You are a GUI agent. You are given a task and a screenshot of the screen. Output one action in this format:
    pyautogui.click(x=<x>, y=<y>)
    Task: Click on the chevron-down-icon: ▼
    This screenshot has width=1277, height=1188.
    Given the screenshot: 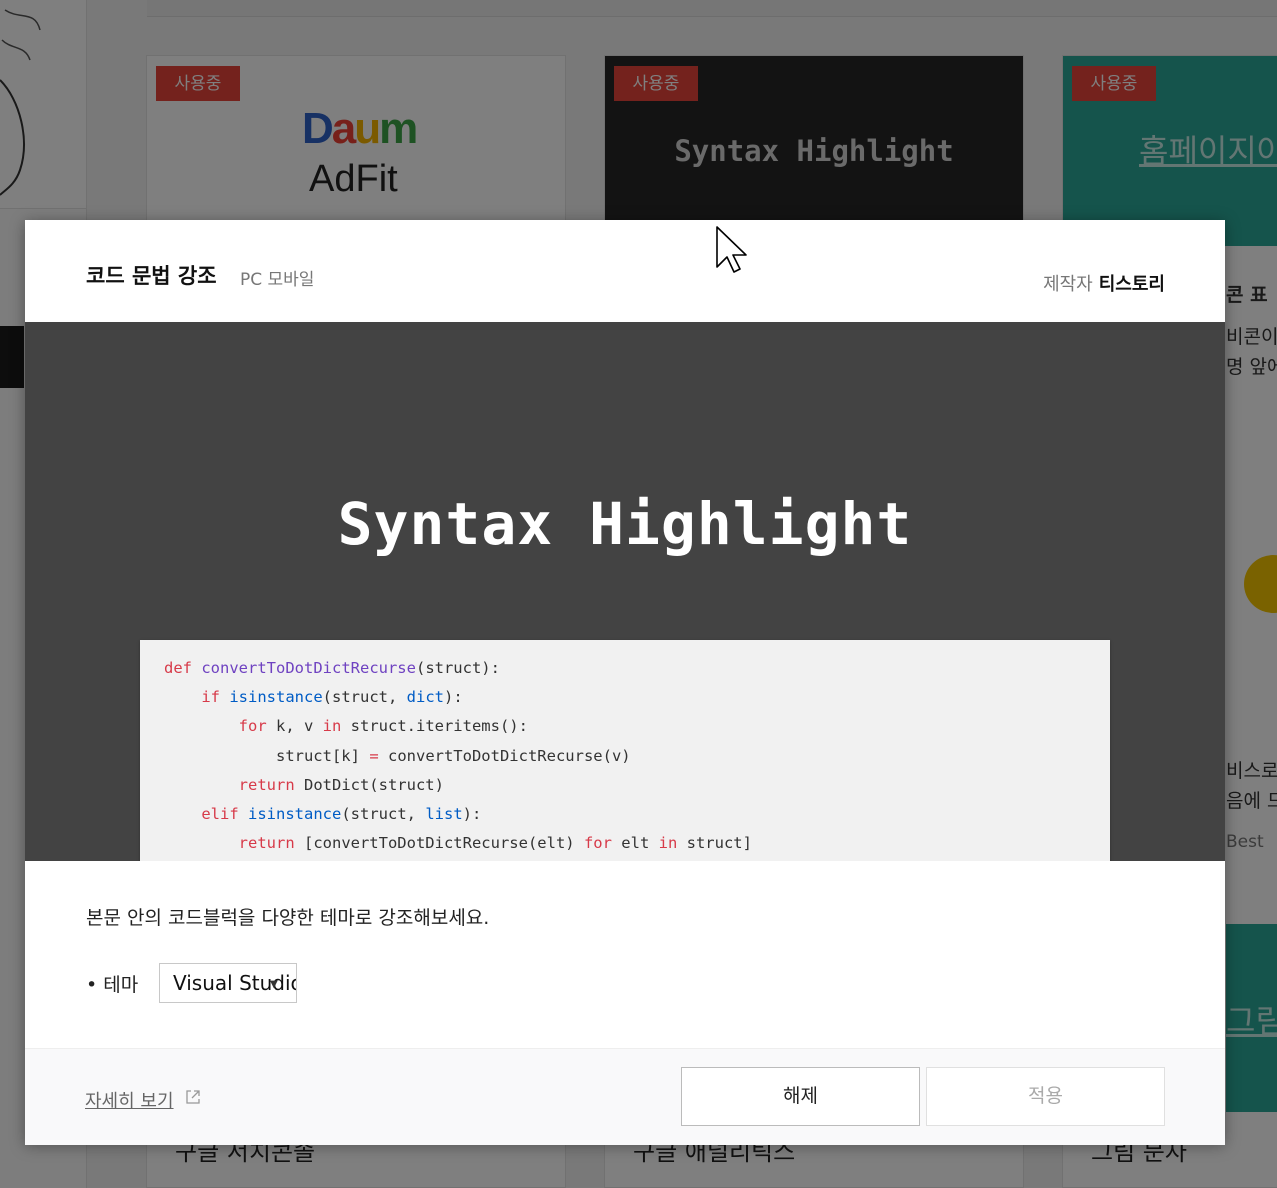 What is the action you would take?
    pyautogui.click(x=274, y=984)
    